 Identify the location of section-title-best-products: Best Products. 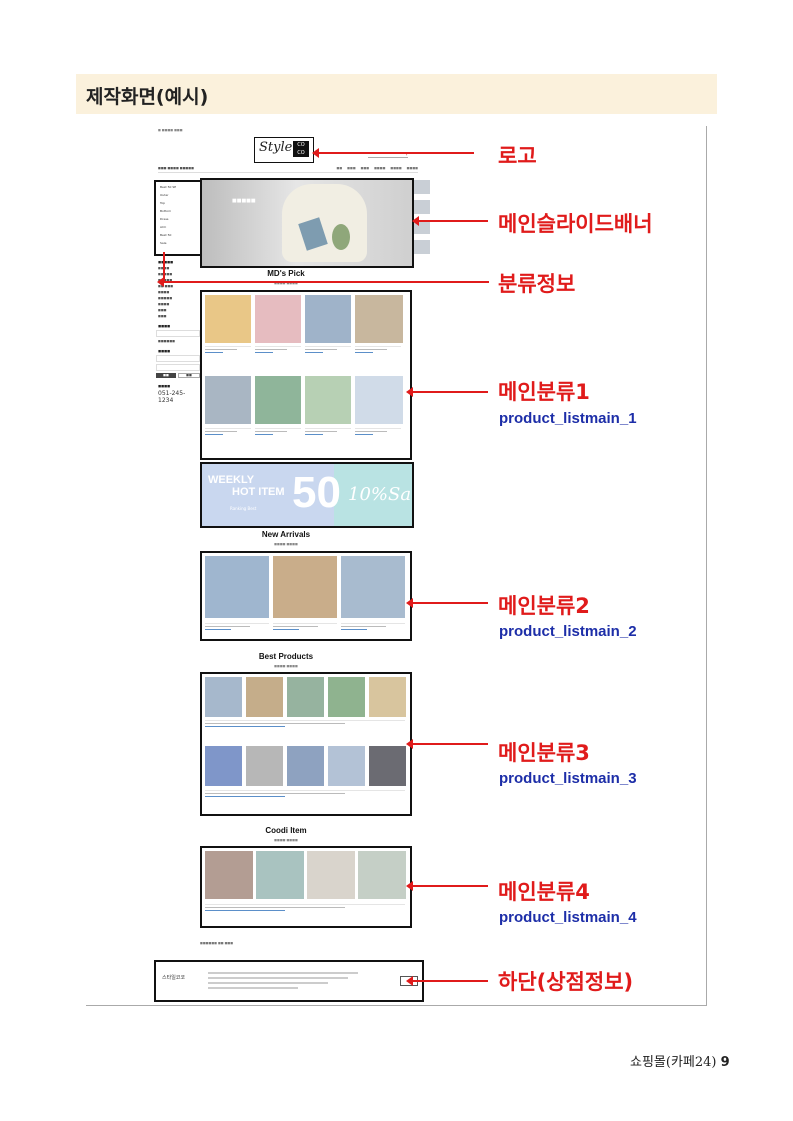
(286, 656).